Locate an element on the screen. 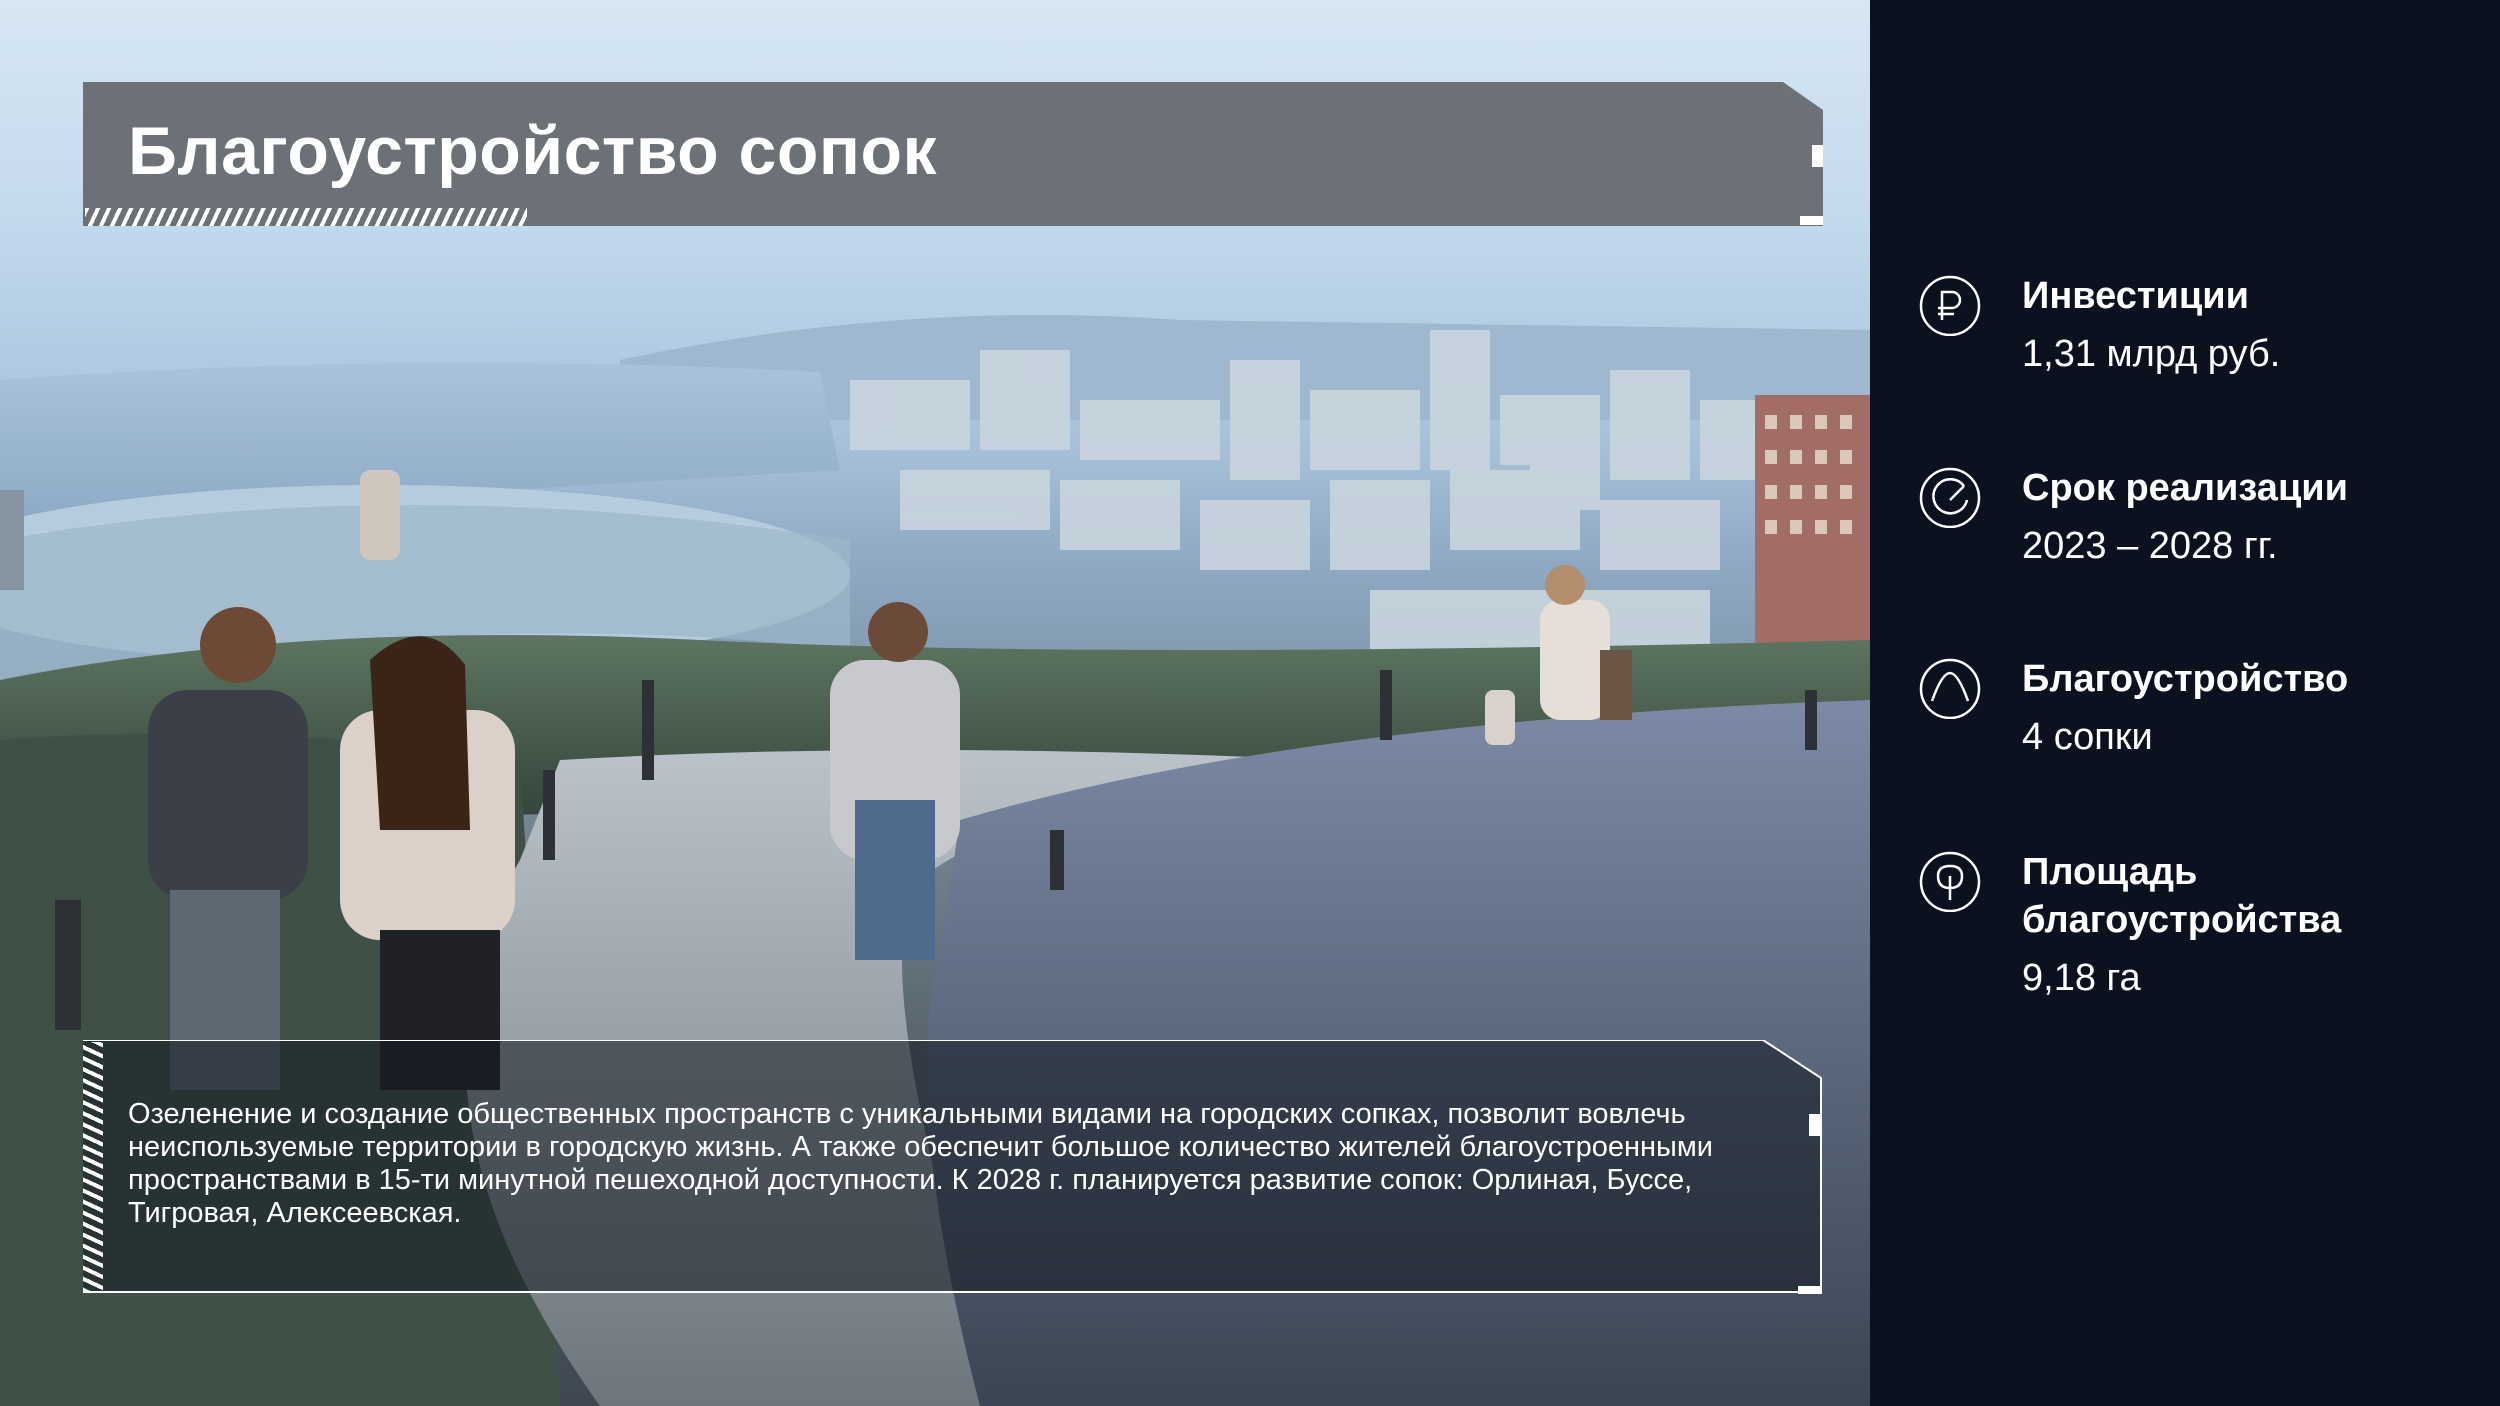 The height and width of the screenshot is (1406, 2500). title-stripe-decoration is located at coordinates (306, 217).